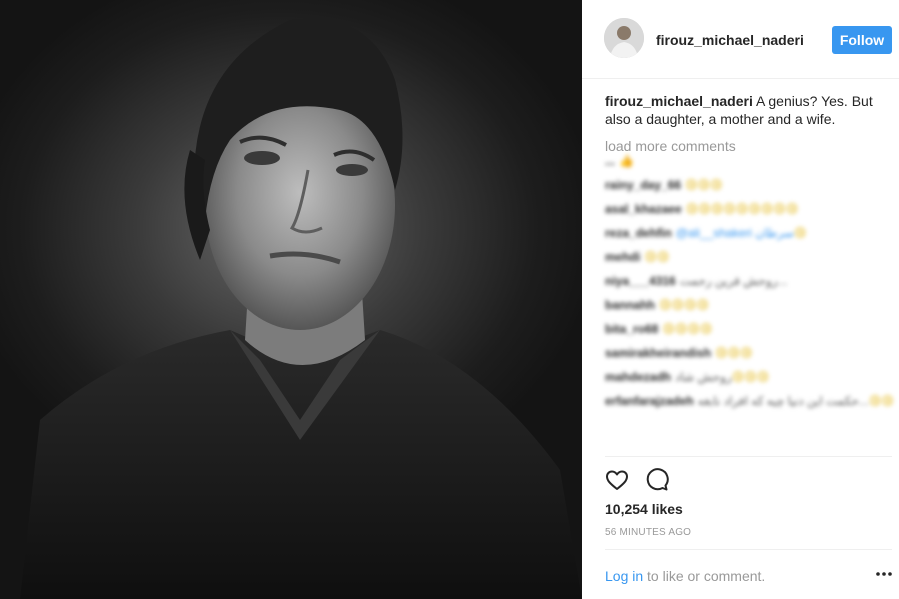 Image resolution: width=899 pixels, height=599 pixels. What do you see at coordinates (704, 576) in the screenshot?
I see `login-prompt-text: to like or comment.` at bounding box center [704, 576].